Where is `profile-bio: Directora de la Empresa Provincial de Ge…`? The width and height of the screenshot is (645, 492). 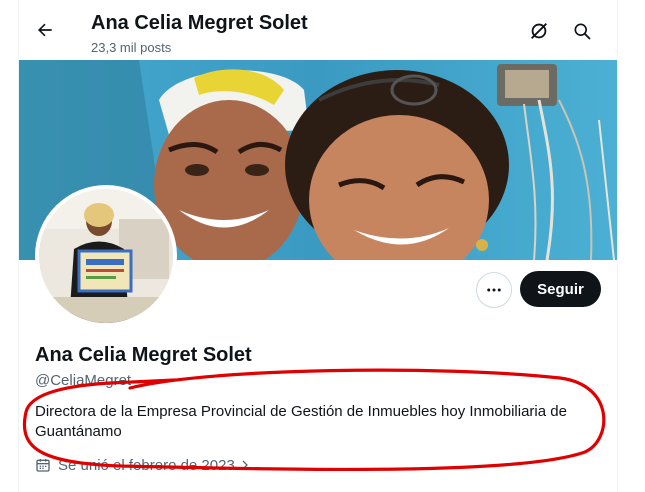 profile-bio: Directora de la Empresa Provincial de Ge… is located at coordinates (301, 421).